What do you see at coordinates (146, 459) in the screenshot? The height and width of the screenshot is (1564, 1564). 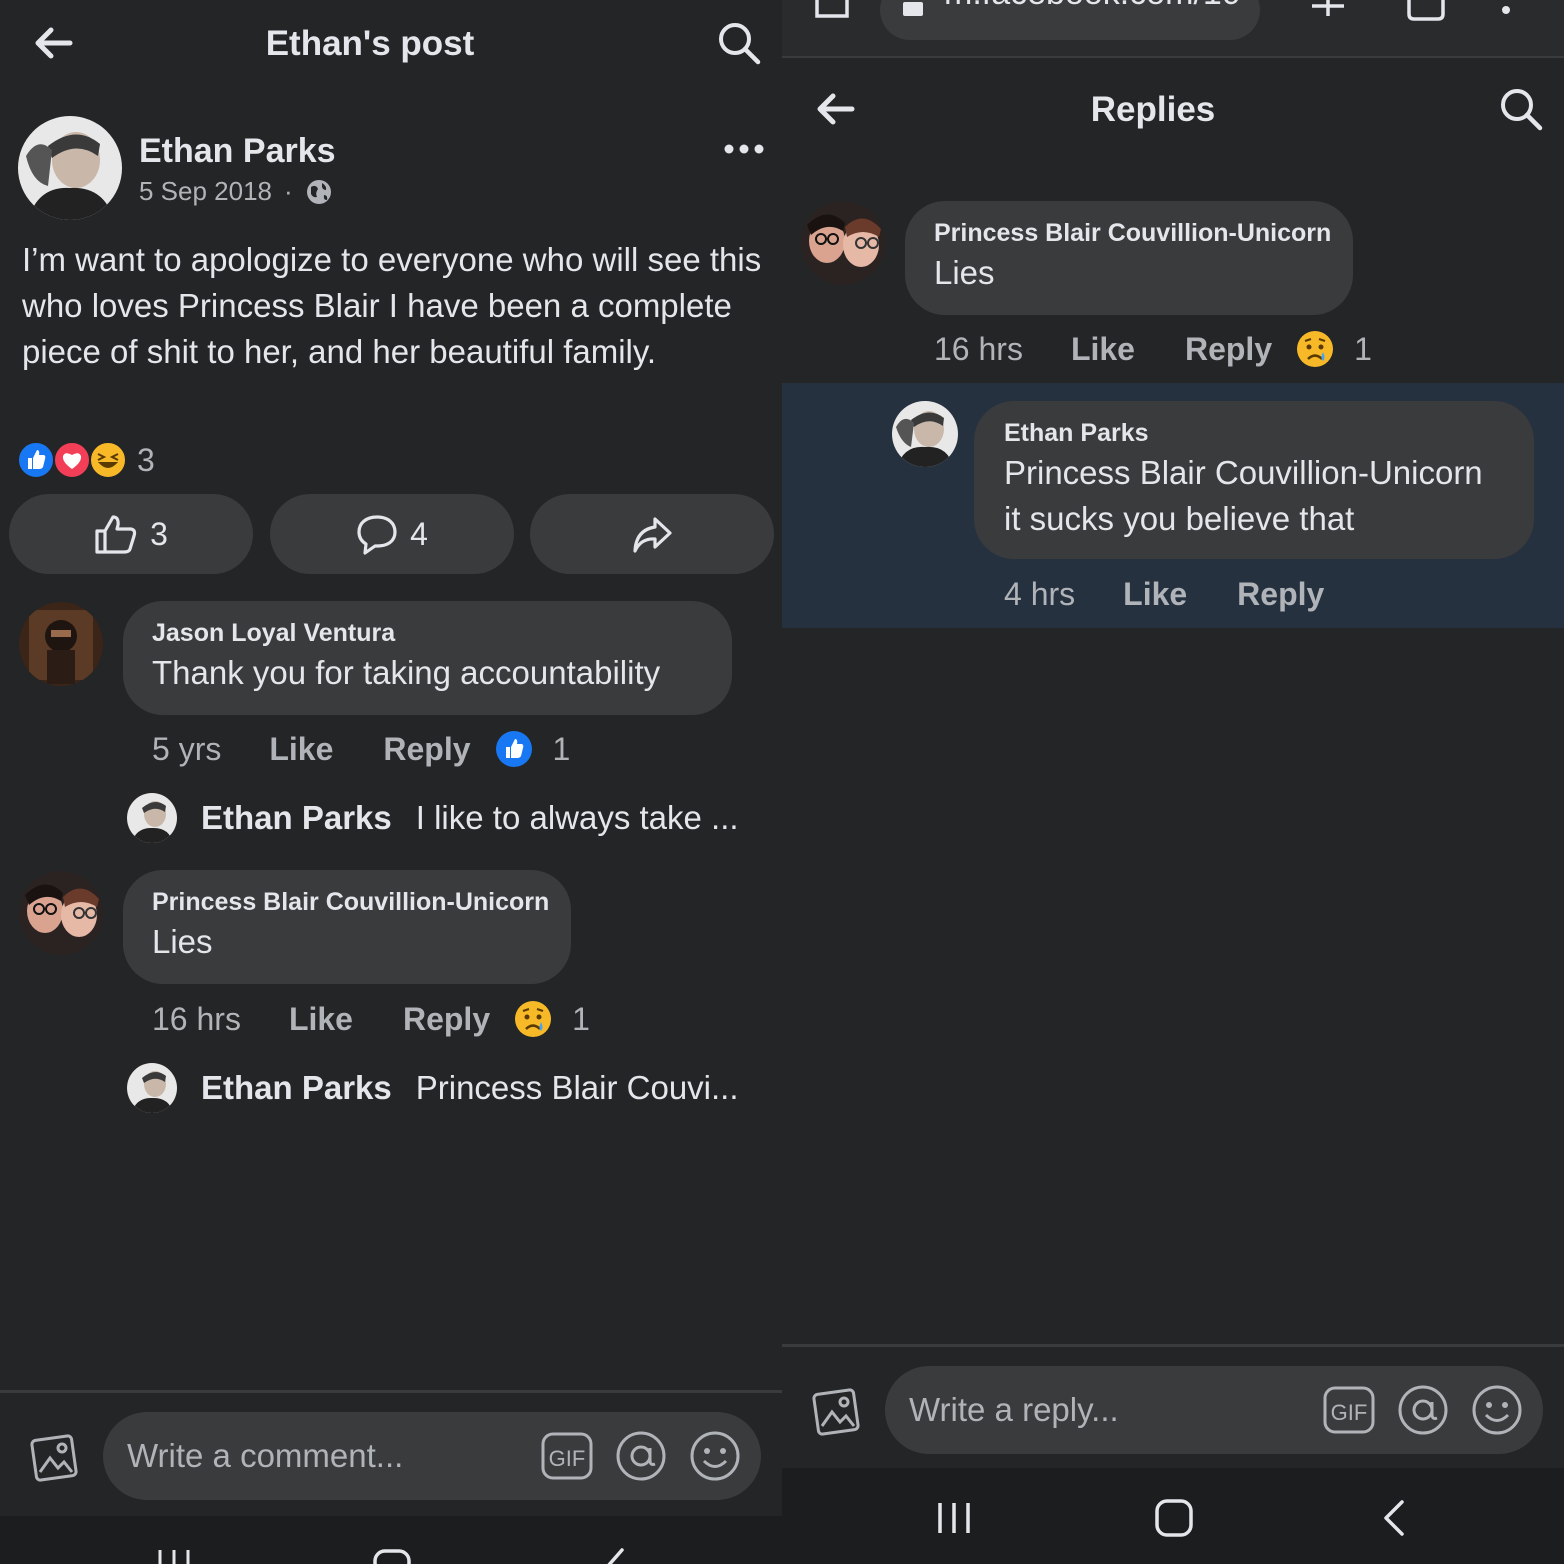 I see `reaction-count: 3` at bounding box center [146, 459].